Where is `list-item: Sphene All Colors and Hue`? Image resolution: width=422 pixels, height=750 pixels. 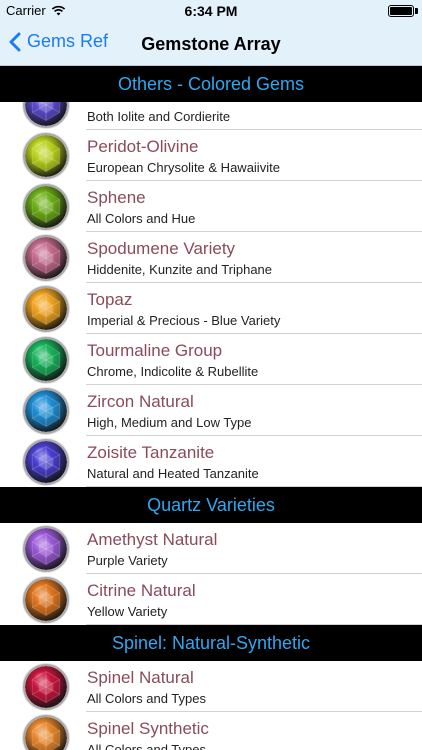
list-item: Sphene All Colors and Hue is located at coordinates (211, 206).